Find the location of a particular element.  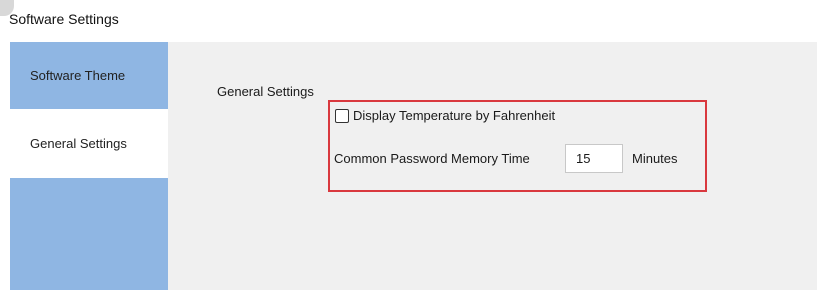

sidebar-item-label: General Settings is located at coordinates (78, 143).